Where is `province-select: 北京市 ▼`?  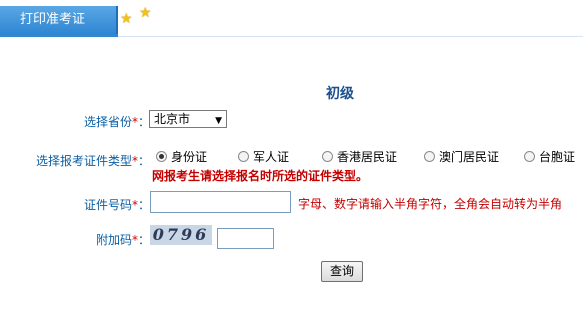
province-select: 北京市 ▼ is located at coordinates (188, 119).